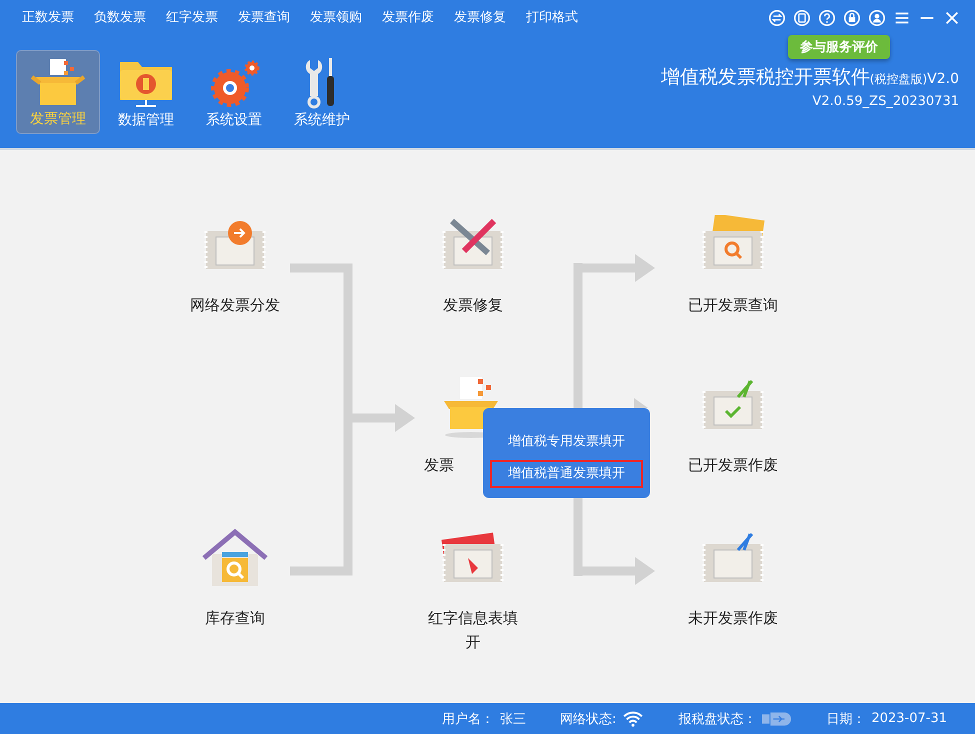  What do you see at coordinates (552, 18) in the screenshot?
I see `menu-item: 打印格式` at bounding box center [552, 18].